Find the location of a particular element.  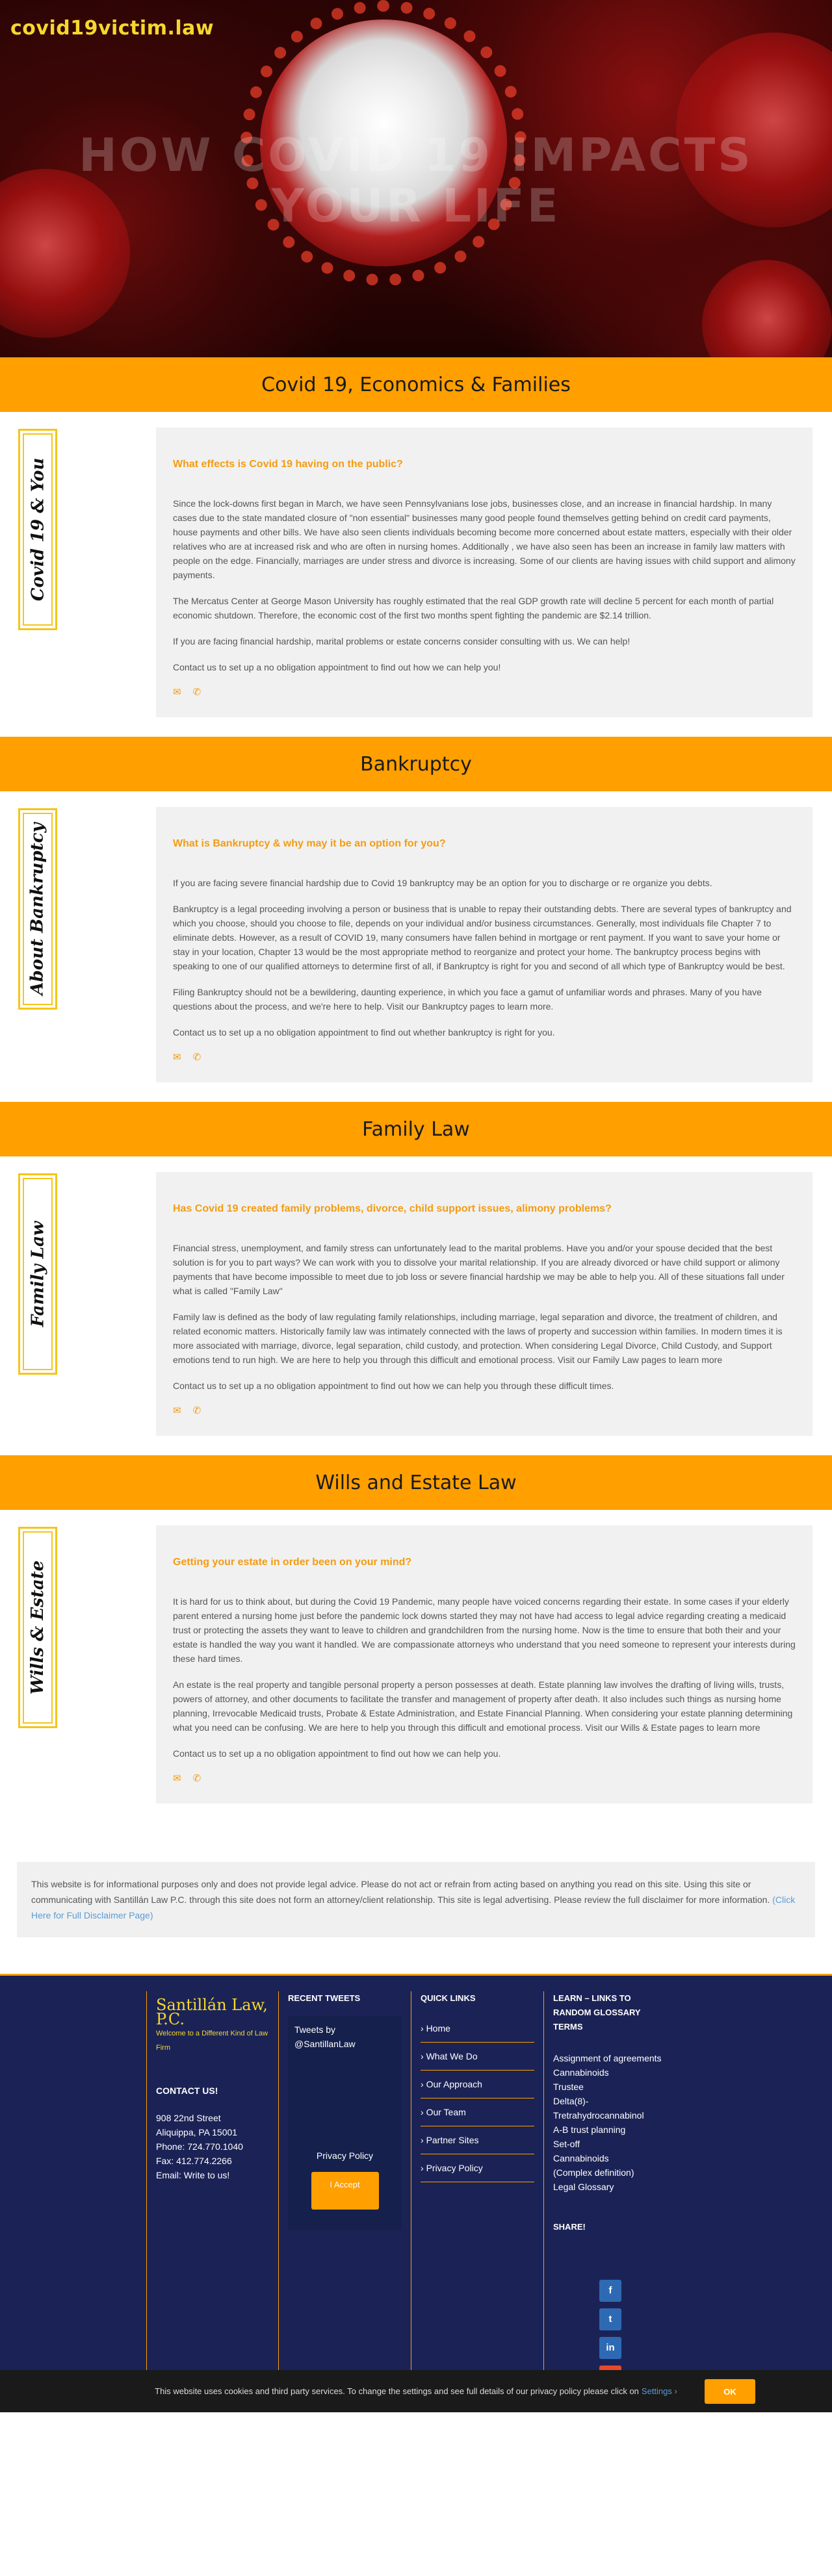

section-header-family-law: Family Law is located at coordinates (416, 1129).